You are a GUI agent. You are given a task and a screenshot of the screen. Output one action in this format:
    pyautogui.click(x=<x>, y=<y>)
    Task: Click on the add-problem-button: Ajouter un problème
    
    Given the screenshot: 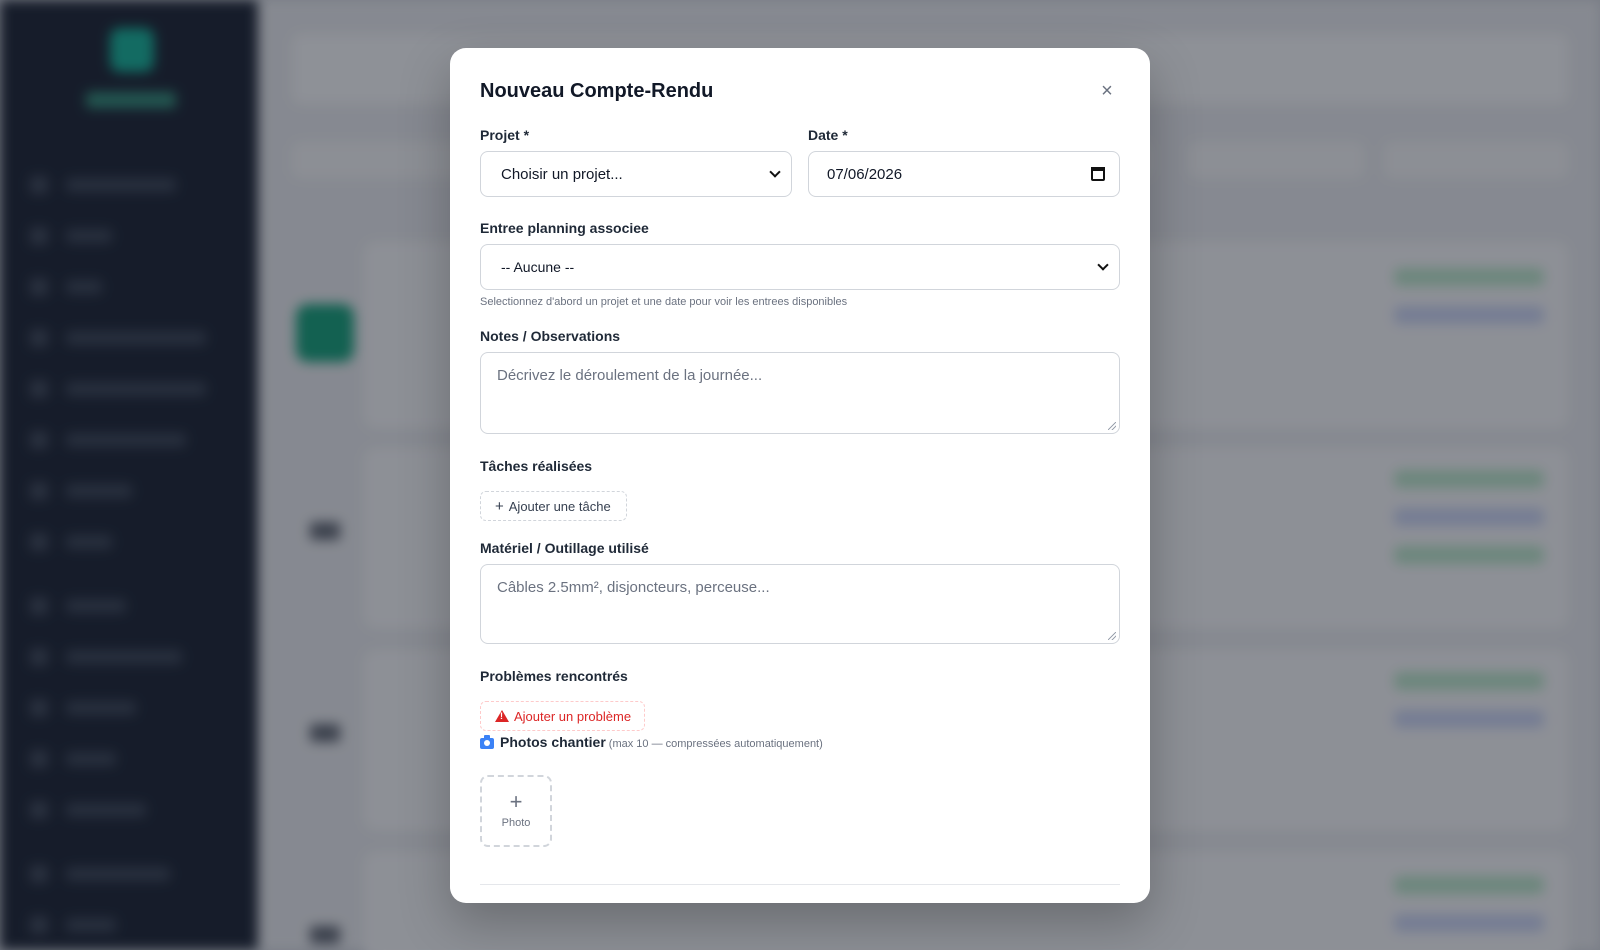 What is the action you would take?
    pyautogui.click(x=562, y=716)
    